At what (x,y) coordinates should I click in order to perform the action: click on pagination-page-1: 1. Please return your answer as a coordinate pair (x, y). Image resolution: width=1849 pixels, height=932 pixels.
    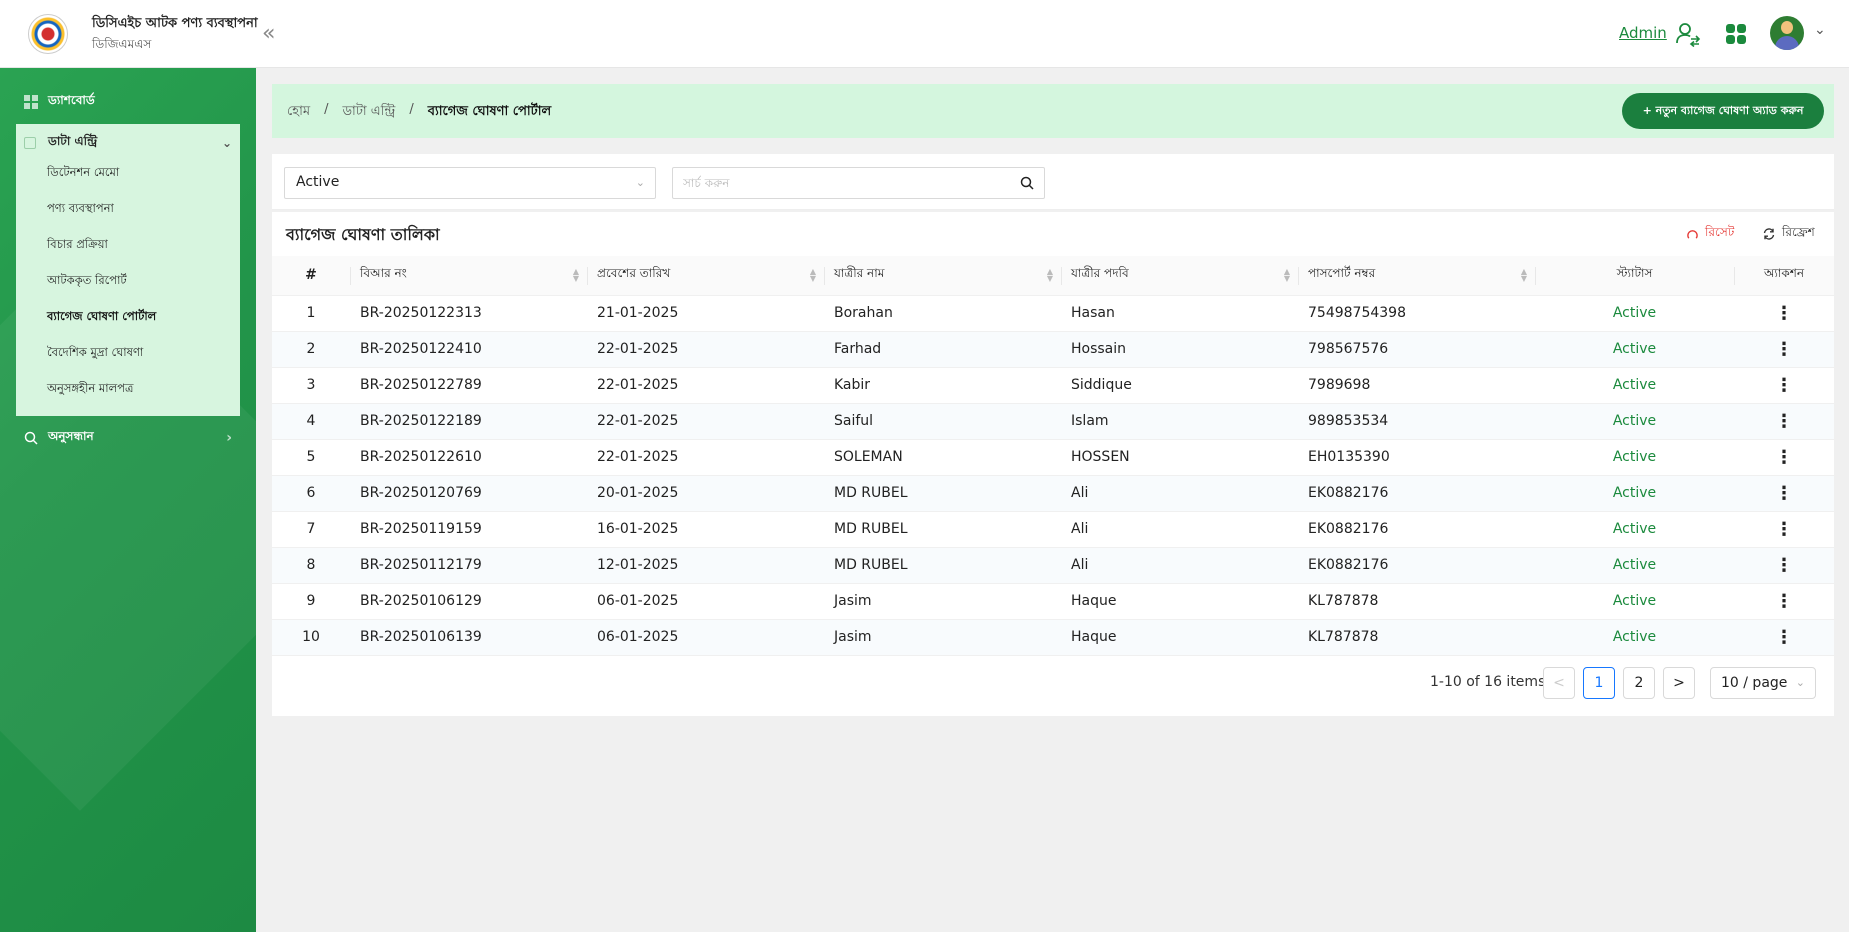
    Looking at the image, I should click on (1599, 683).